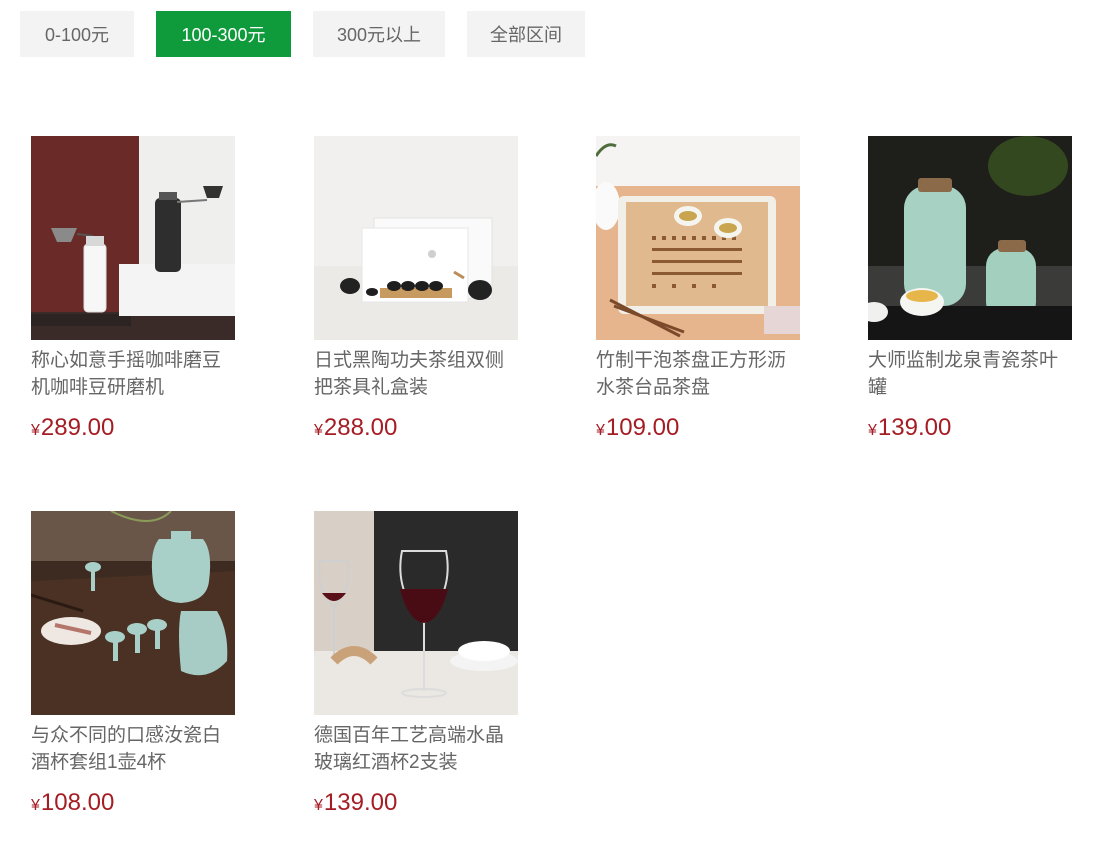 The height and width of the screenshot is (851, 1117). Describe the element at coordinates (417, 374) in the screenshot. I see `product-title: 日式黑陶功夫茶组双侧把茶具礼盒装` at that location.